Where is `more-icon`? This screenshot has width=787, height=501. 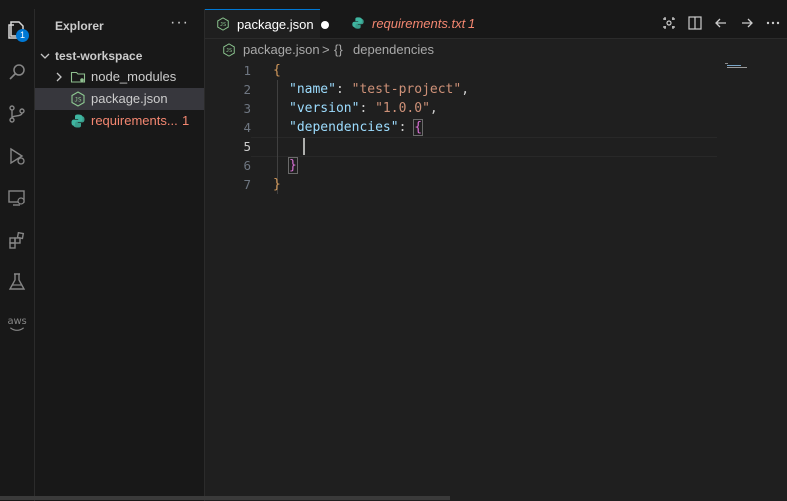 more-icon is located at coordinates (773, 23).